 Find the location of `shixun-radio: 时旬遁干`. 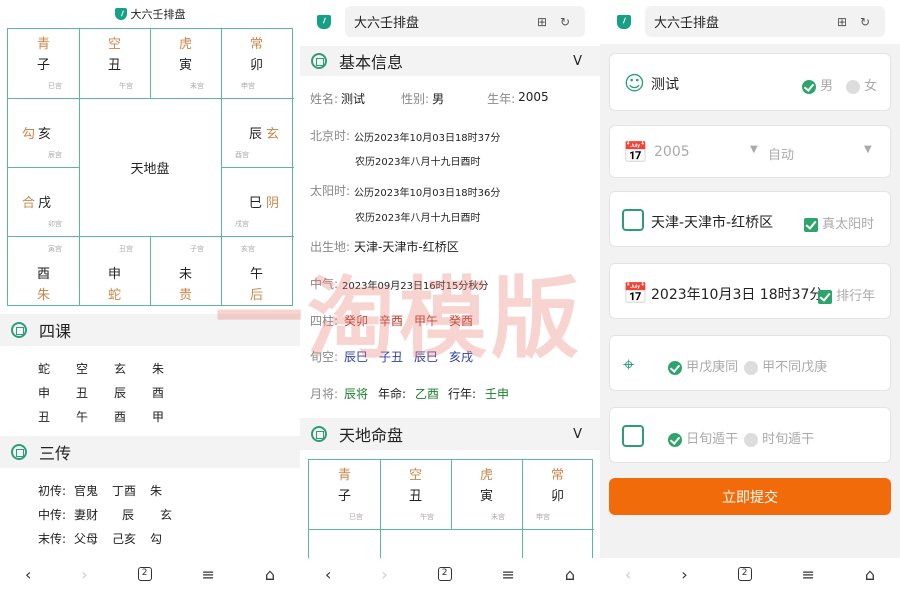

shixun-radio: 时旬遁干 is located at coordinates (779, 437).